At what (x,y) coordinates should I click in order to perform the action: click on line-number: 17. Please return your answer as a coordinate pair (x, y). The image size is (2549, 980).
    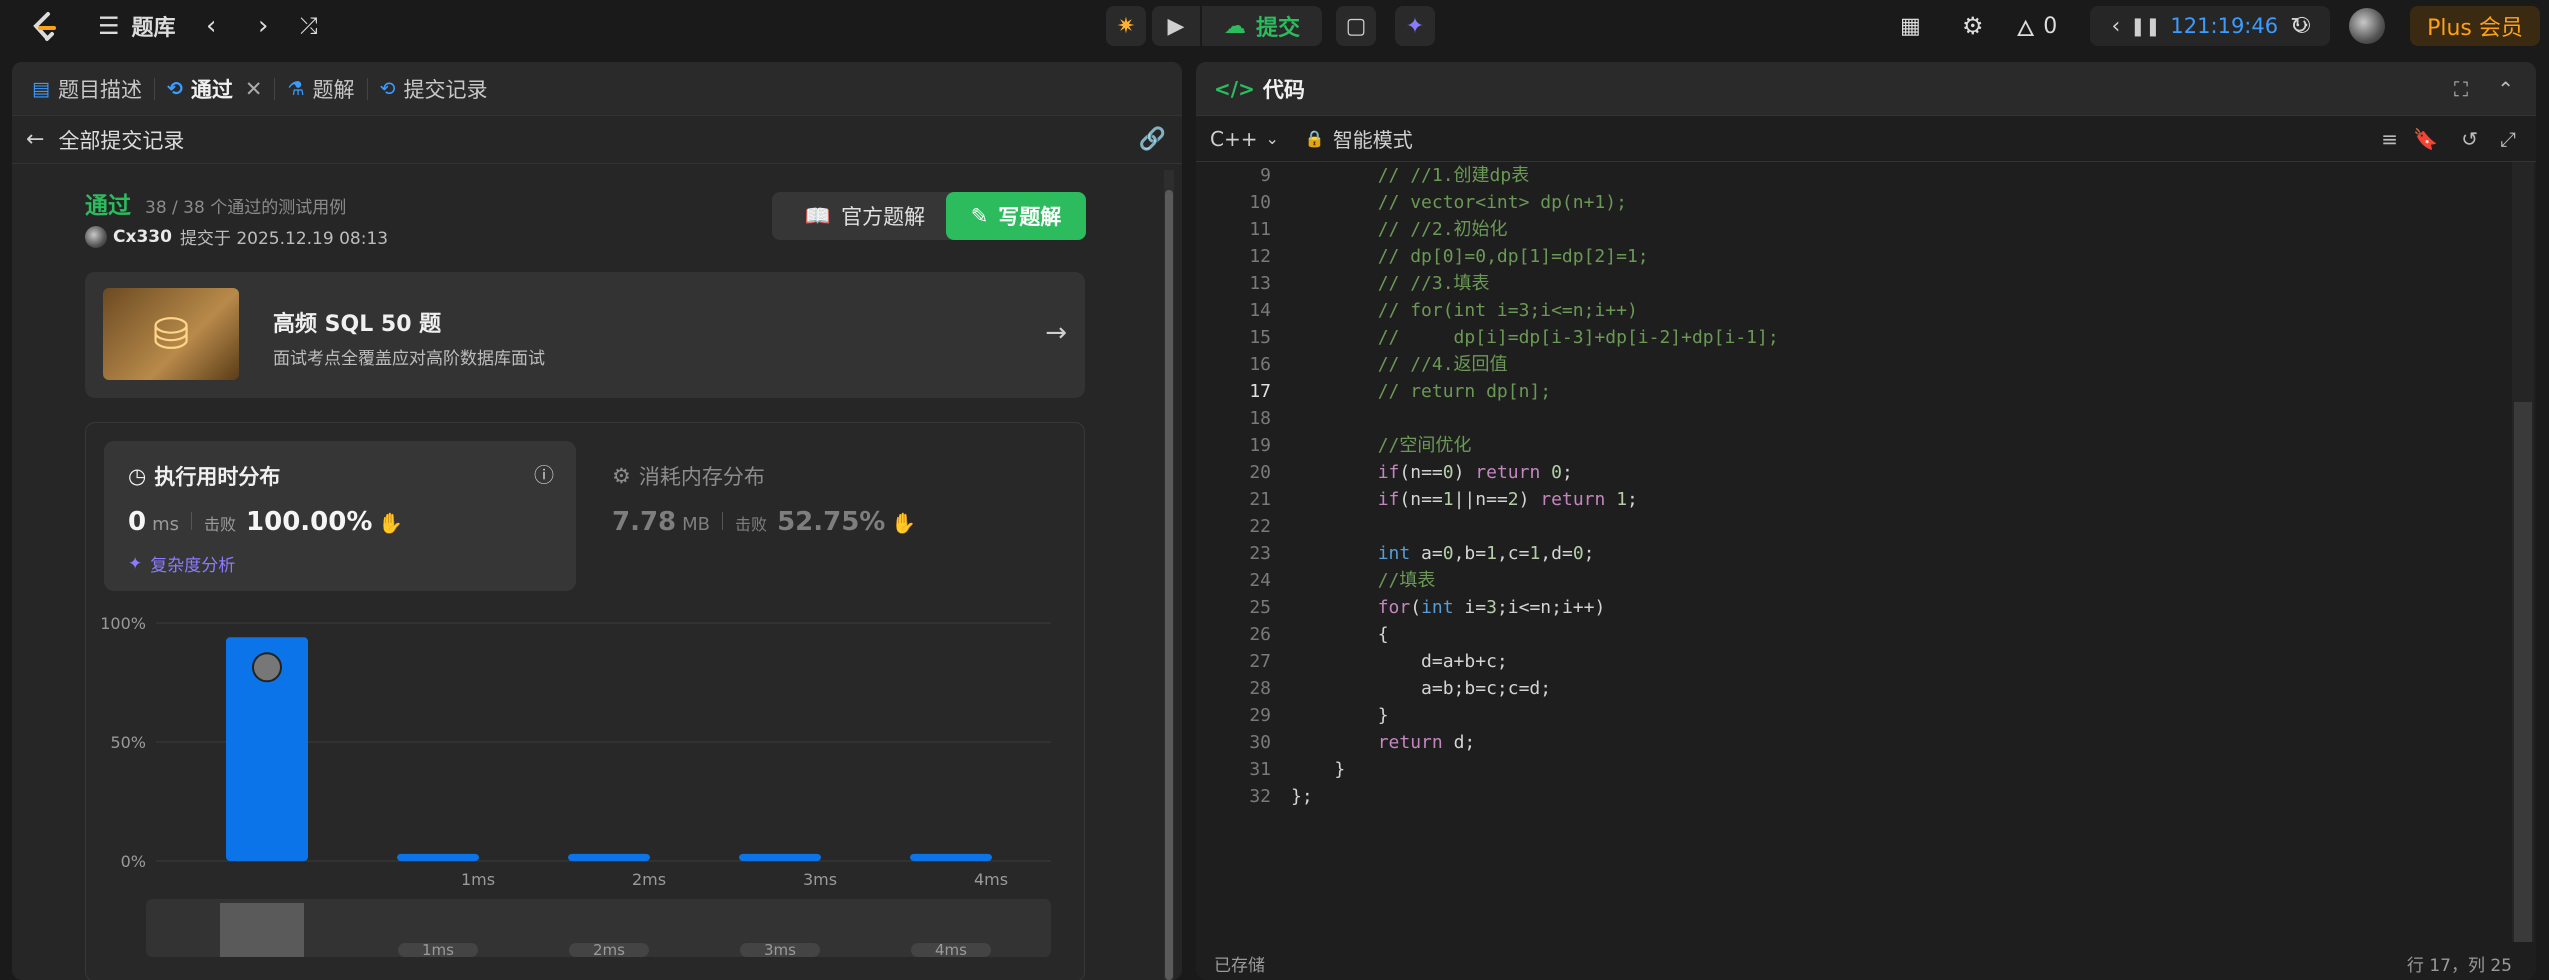
    Looking at the image, I should click on (1260, 391).